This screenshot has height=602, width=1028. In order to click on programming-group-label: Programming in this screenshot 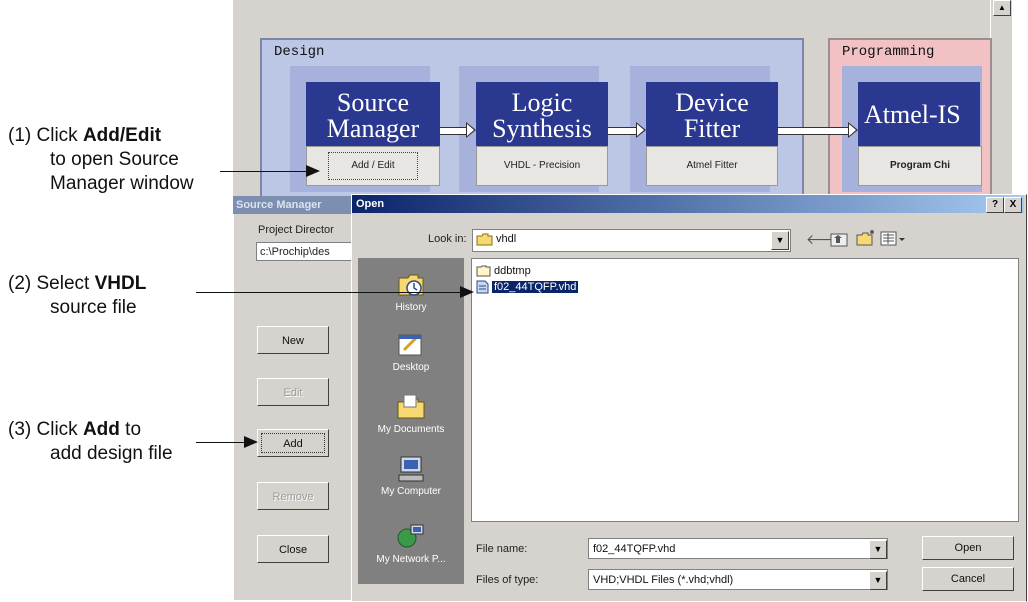, I will do `click(888, 52)`.